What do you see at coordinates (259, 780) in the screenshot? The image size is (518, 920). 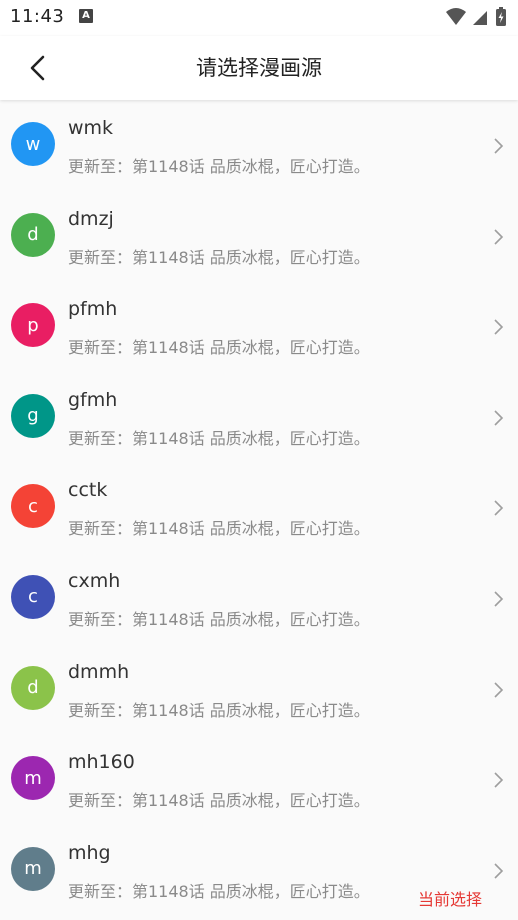 I see `source-item: m mh160 更新至：第1148话 品质冰棍，匠心打造。` at bounding box center [259, 780].